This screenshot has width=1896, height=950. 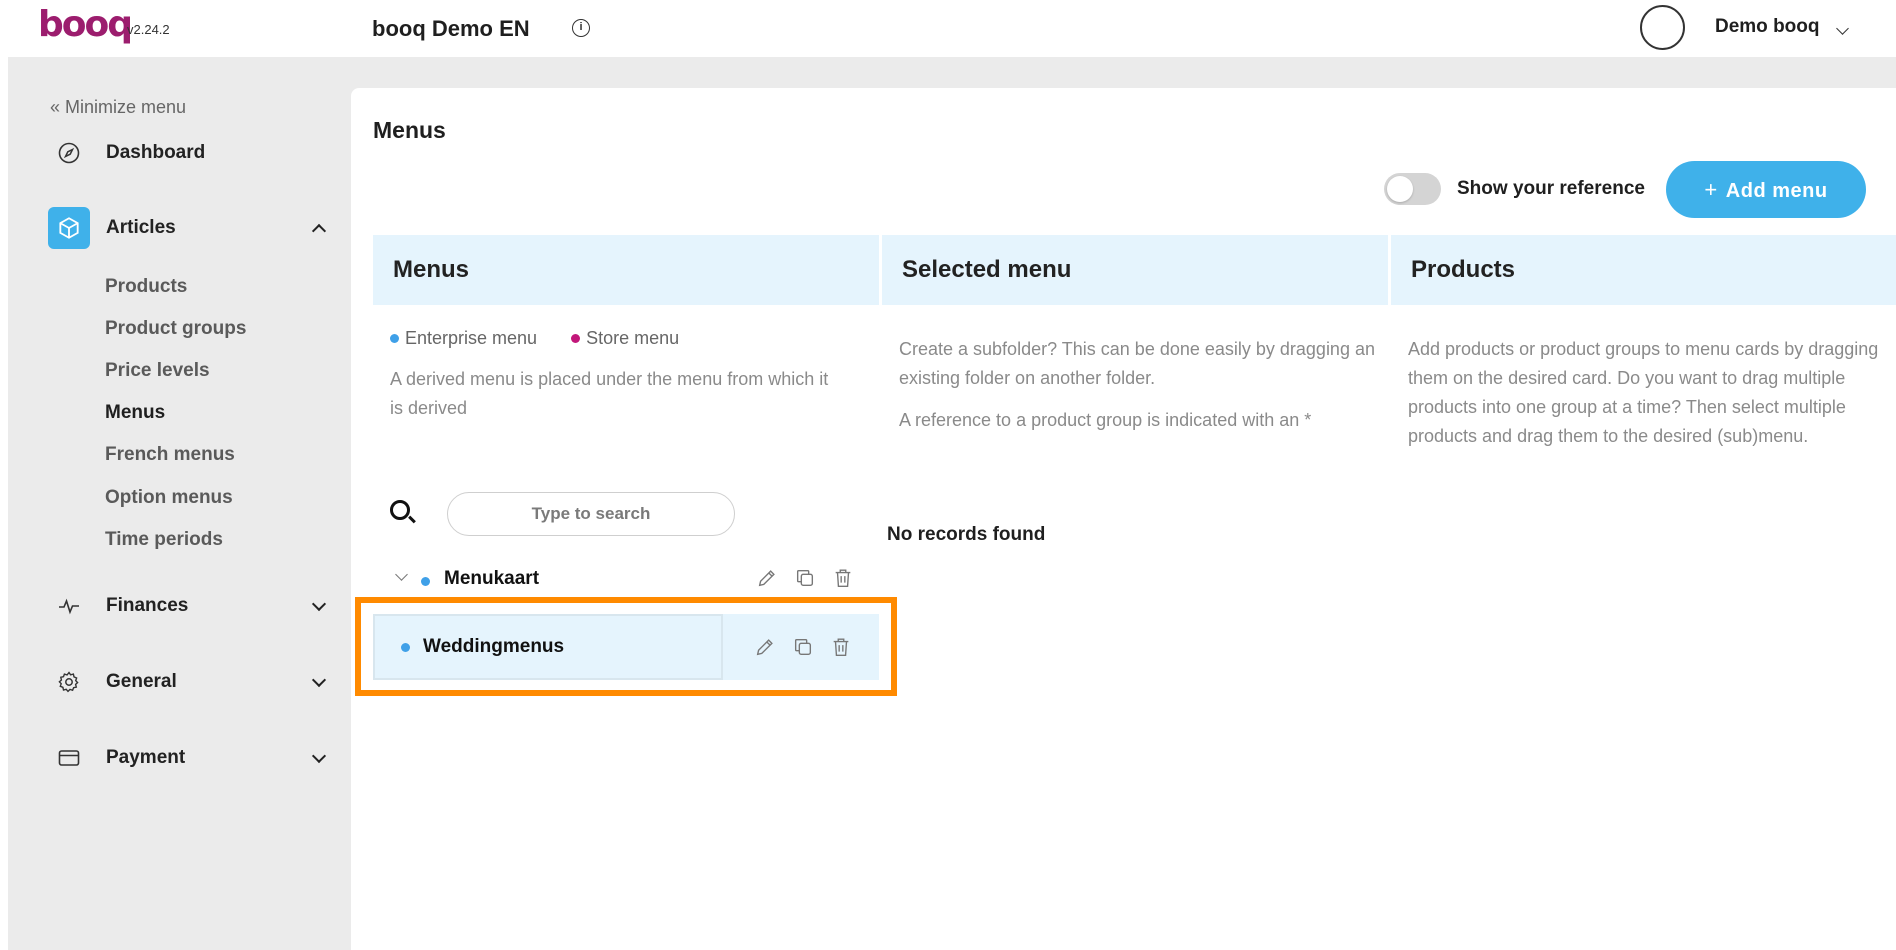 What do you see at coordinates (164, 540) in the screenshot?
I see `sidebar-subitem-time-periods: Time periods` at bounding box center [164, 540].